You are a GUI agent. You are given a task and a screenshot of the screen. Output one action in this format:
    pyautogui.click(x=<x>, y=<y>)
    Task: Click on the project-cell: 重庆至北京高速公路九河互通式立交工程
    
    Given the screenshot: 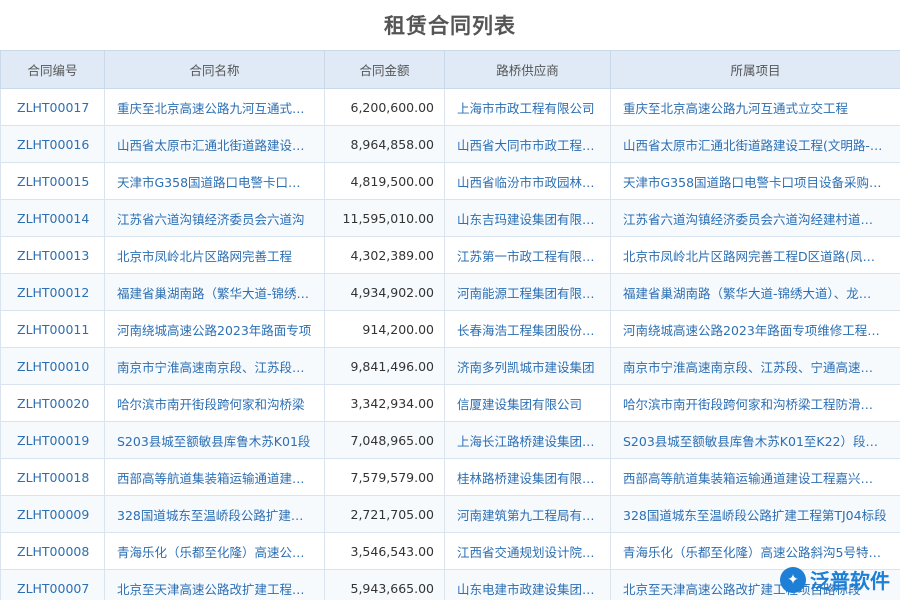 What is the action you would take?
    pyautogui.click(x=755, y=107)
    